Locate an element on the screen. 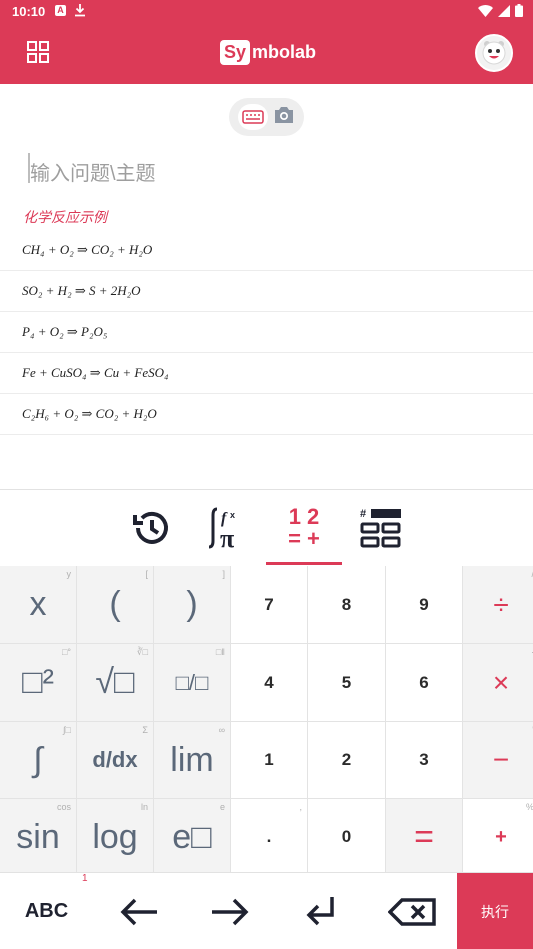 This screenshot has width=533, height=949. key-8: 8 is located at coordinates (346, 604).